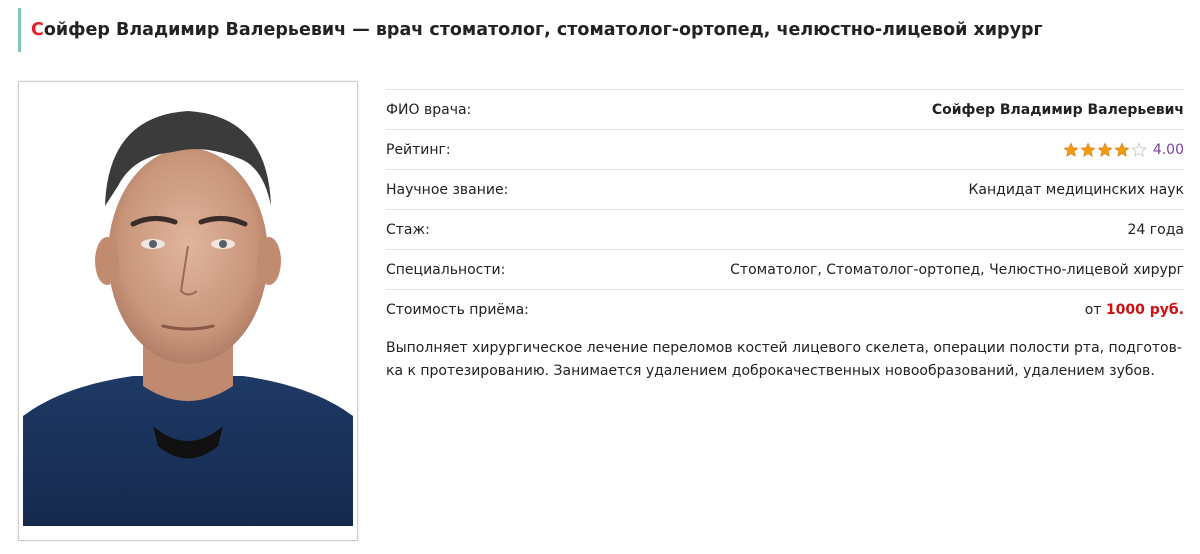 The image size is (1200, 554). What do you see at coordinates (785, 149) in the screenshot?
I see `info-row-rating: Рейтинг: 4.00` at bounding box center [785, 149].